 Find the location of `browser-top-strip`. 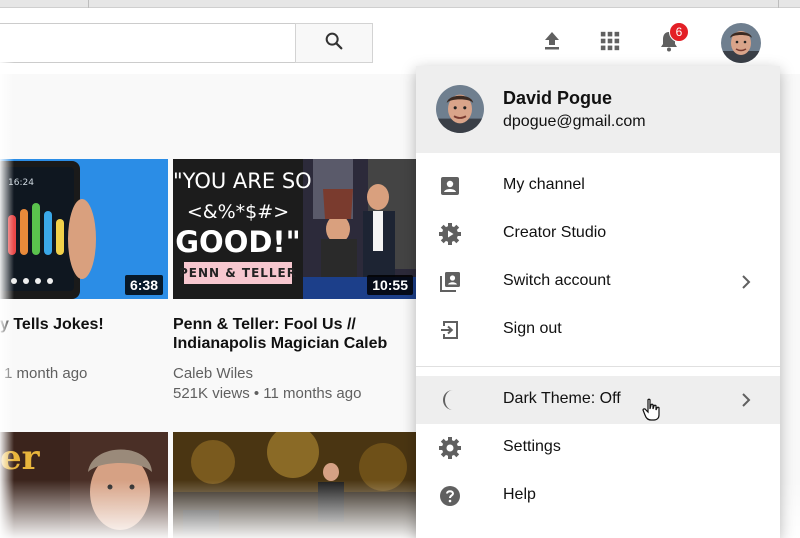

browser-top-strip is located at coordinates (400, 4).